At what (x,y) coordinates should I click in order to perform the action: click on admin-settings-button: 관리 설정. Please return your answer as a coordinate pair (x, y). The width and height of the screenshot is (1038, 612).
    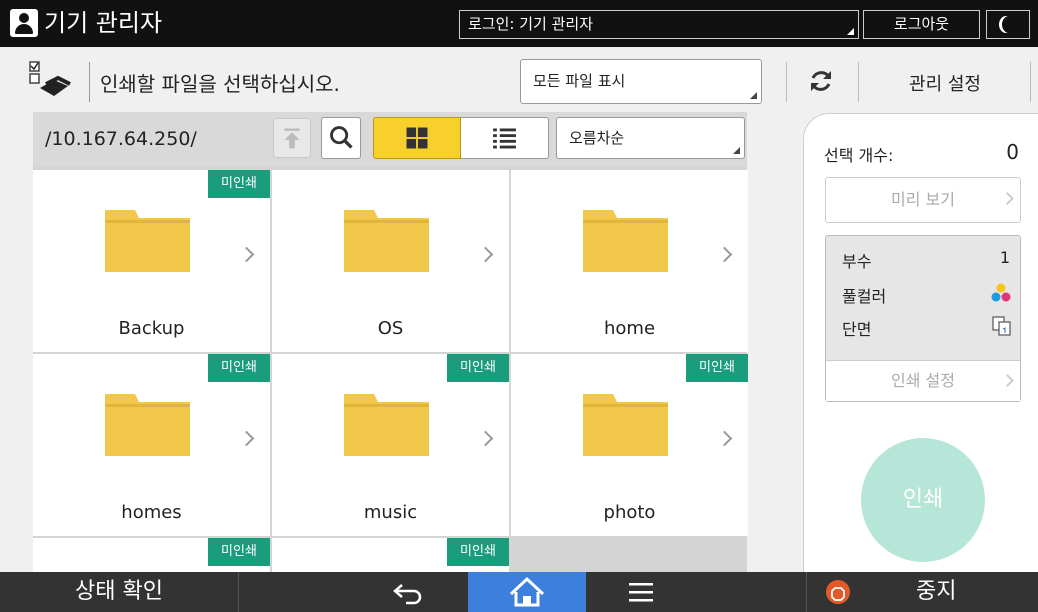
    Looking at the image, I should click on (945, 83).